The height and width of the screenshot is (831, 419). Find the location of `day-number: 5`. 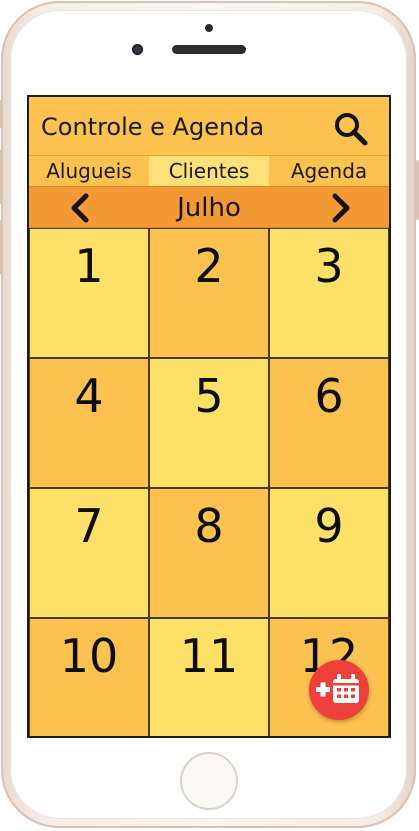

day-number: 5 is located at coordinates (209, 396).